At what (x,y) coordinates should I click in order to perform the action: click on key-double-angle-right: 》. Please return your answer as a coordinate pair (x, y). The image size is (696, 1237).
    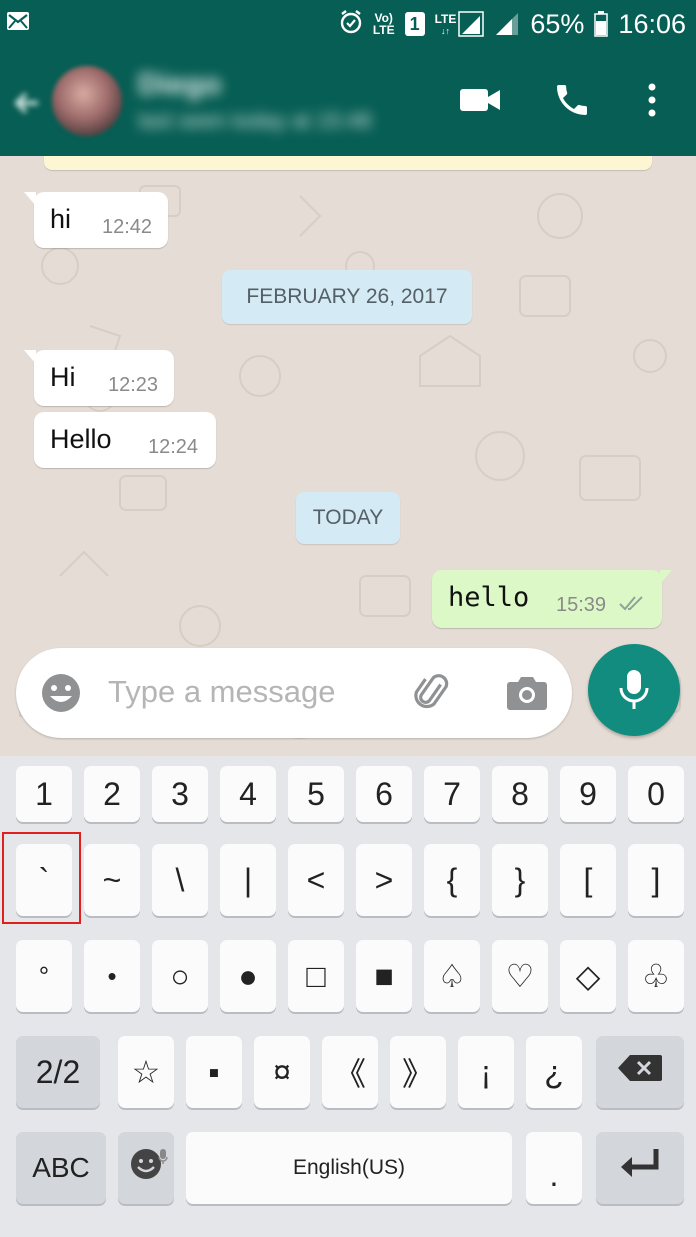
    Looking at the image, I should click on (418, 1072).